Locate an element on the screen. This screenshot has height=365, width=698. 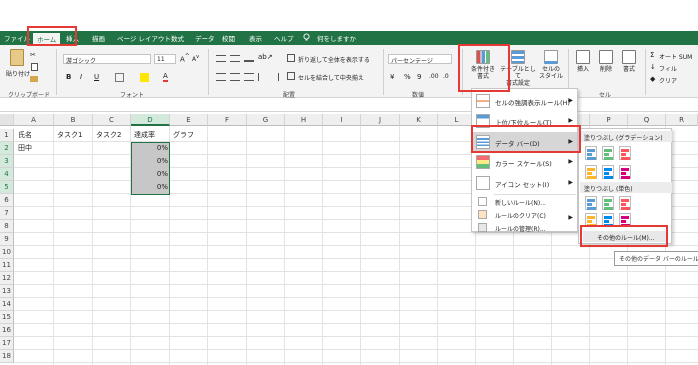
row-header-2: 2 is located at coordinates (7, 148).